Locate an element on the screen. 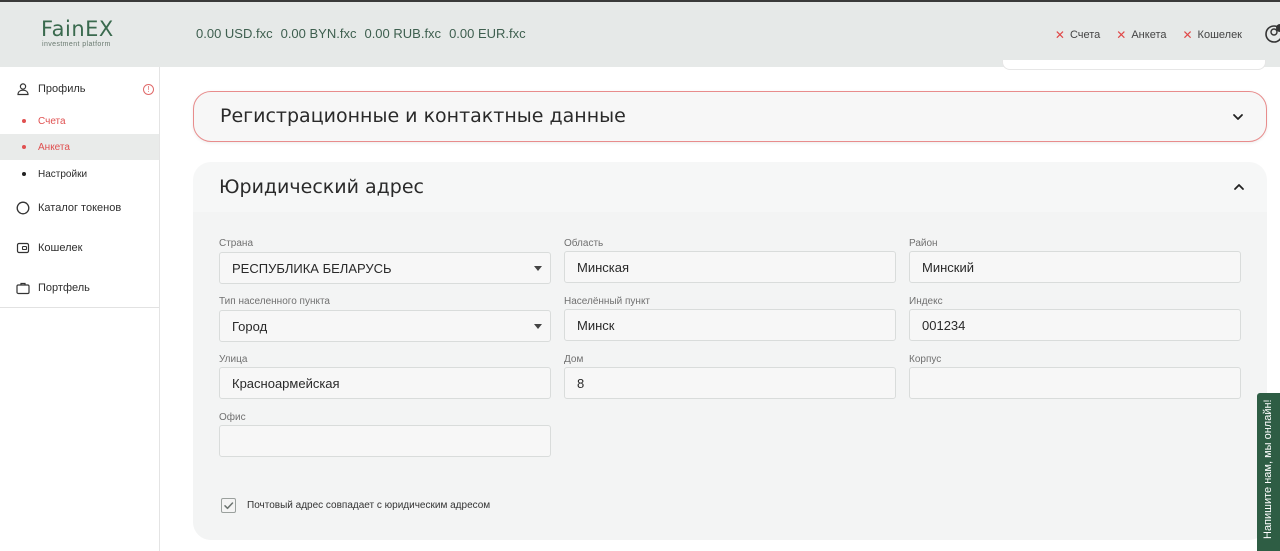 The height and width of the screenshot is (551, 1280). street-label: Улица is located at coordinates (233, 359).